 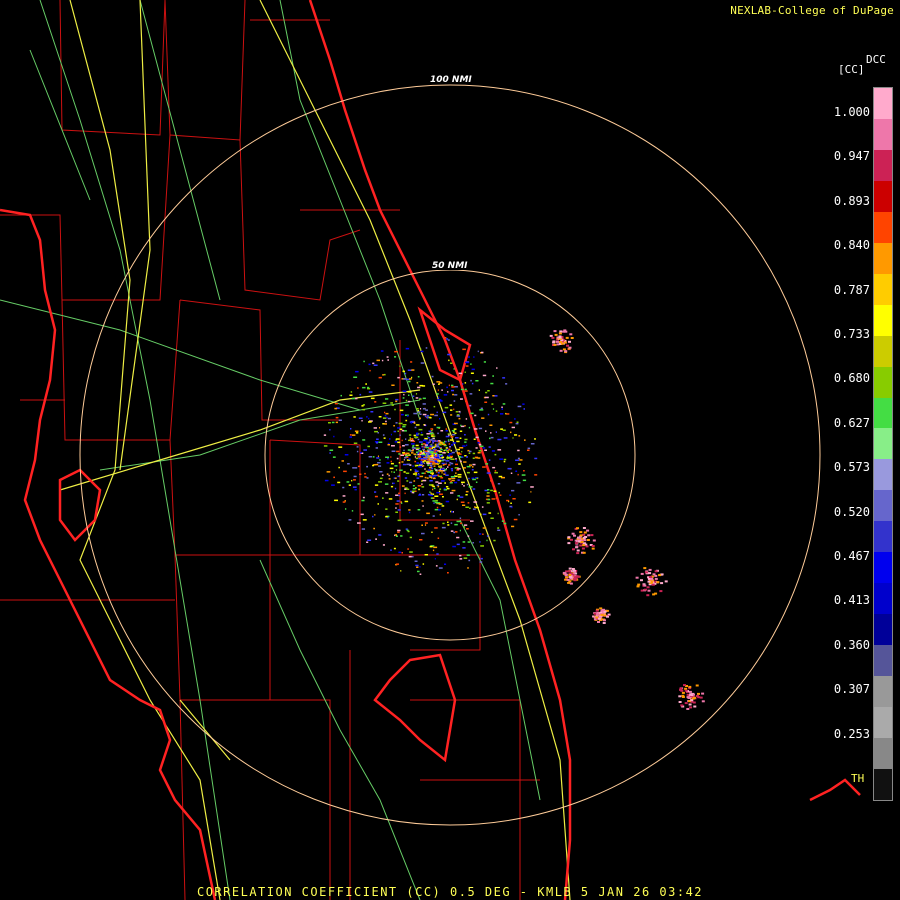 What do you see at coordinates (851, 511) in the screenshot?
I see `colorbar-tick: 0.520` at bounding box center [851, 511].